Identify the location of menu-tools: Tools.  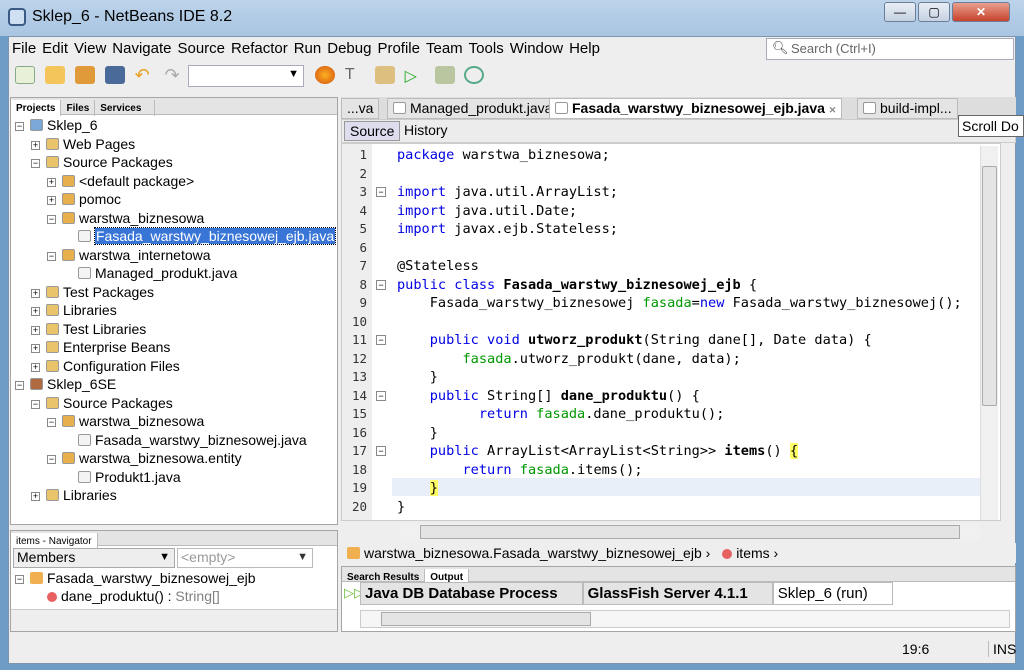
(486, 48).